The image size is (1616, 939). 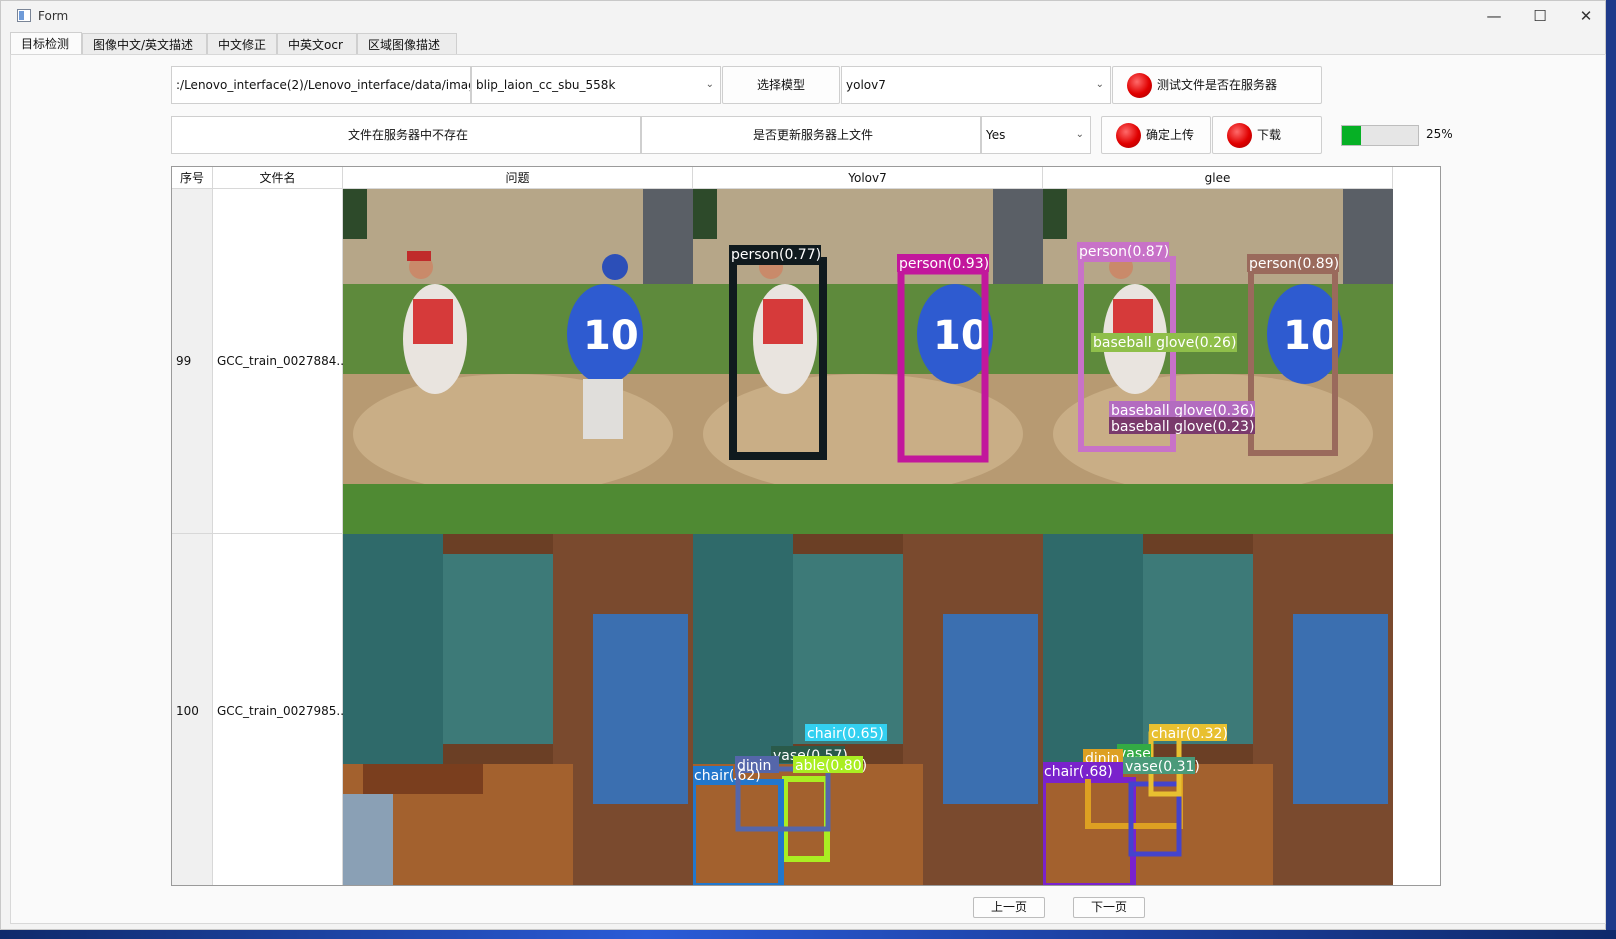 I want to click on maximize-button: ☐, so click(x=1540, y=16).